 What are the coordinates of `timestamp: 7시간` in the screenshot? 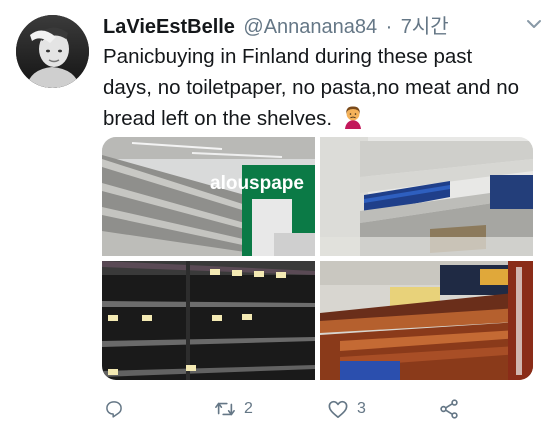 It's located at (425, 27).